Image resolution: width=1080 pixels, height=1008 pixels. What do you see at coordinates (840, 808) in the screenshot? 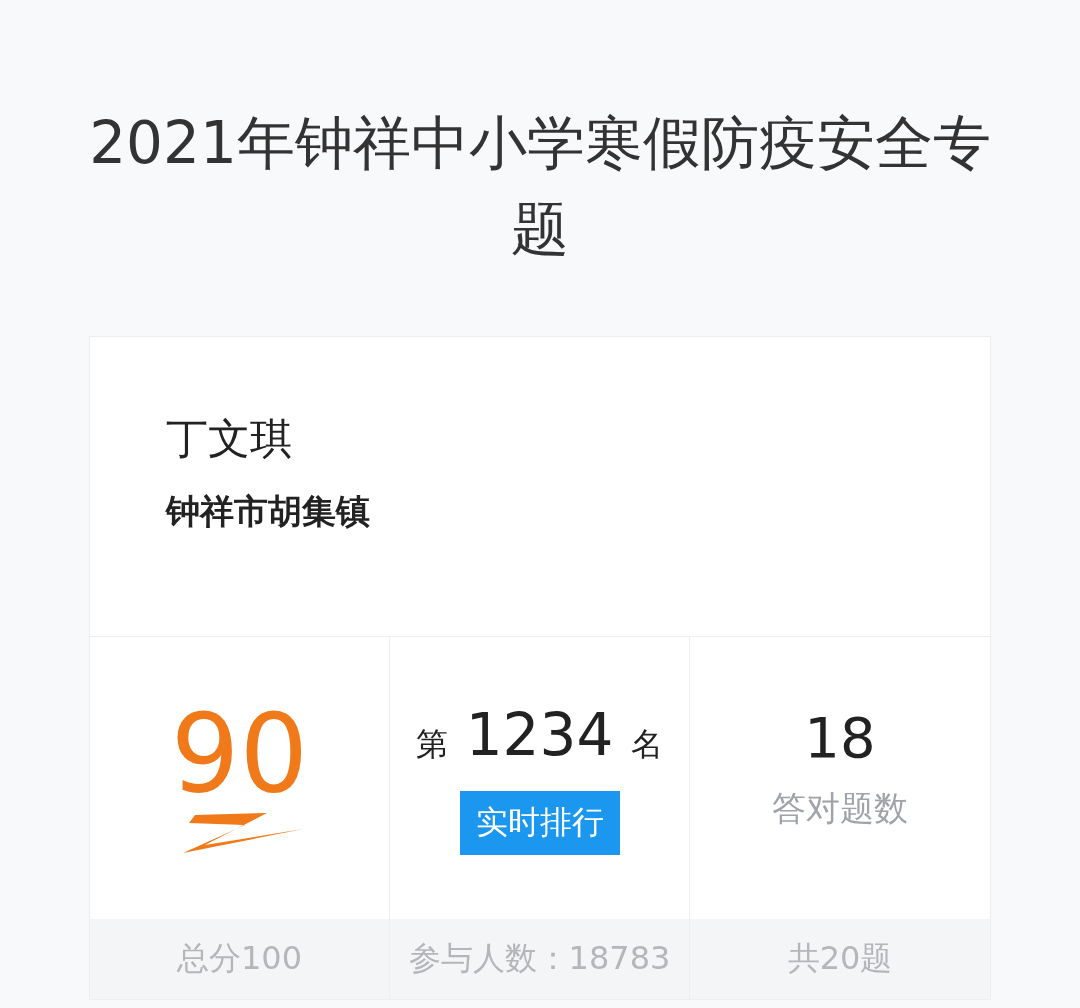
I see `count-label: 答对题数` at bounding box center [840, 808].